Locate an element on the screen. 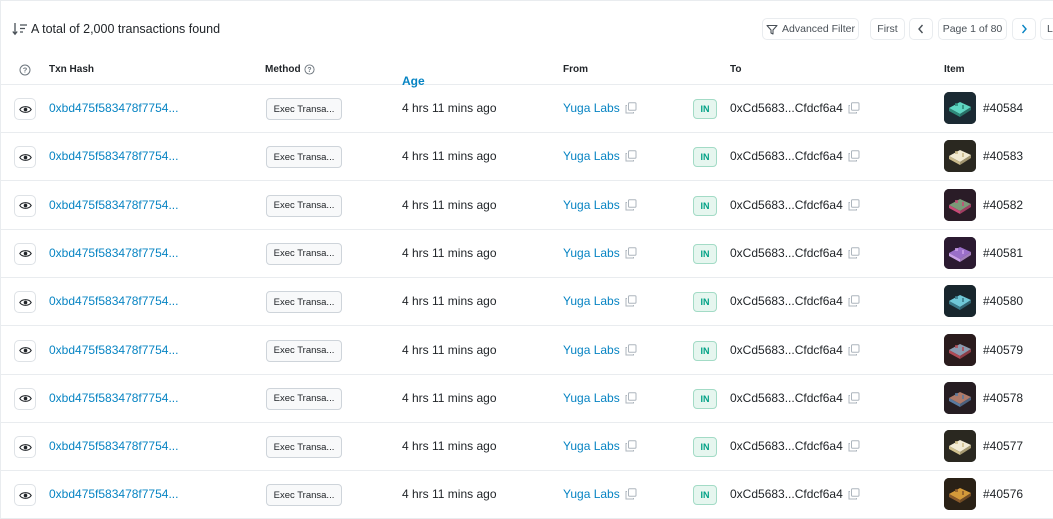 Image resolution: width=1053 pixels, height=519 pixels. nft-token-id: #40581 is located at coordinates (1003, 253).